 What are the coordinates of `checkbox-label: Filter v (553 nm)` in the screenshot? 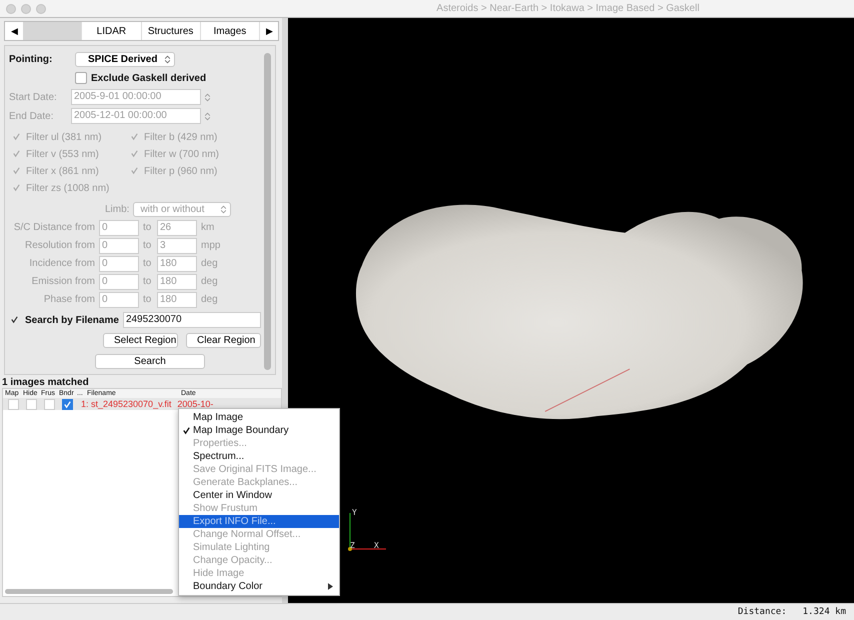 It's located at (62, 154).